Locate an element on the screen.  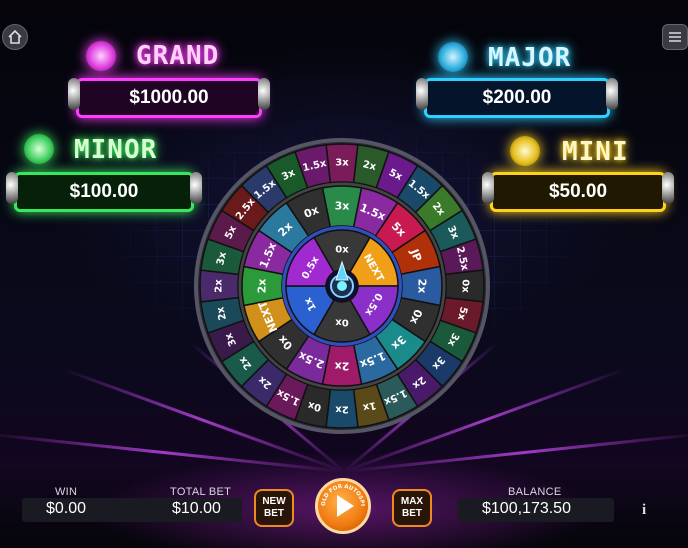
svg-text: HOLD FOR AUTOSPIN is located at coordinates (341, 493).